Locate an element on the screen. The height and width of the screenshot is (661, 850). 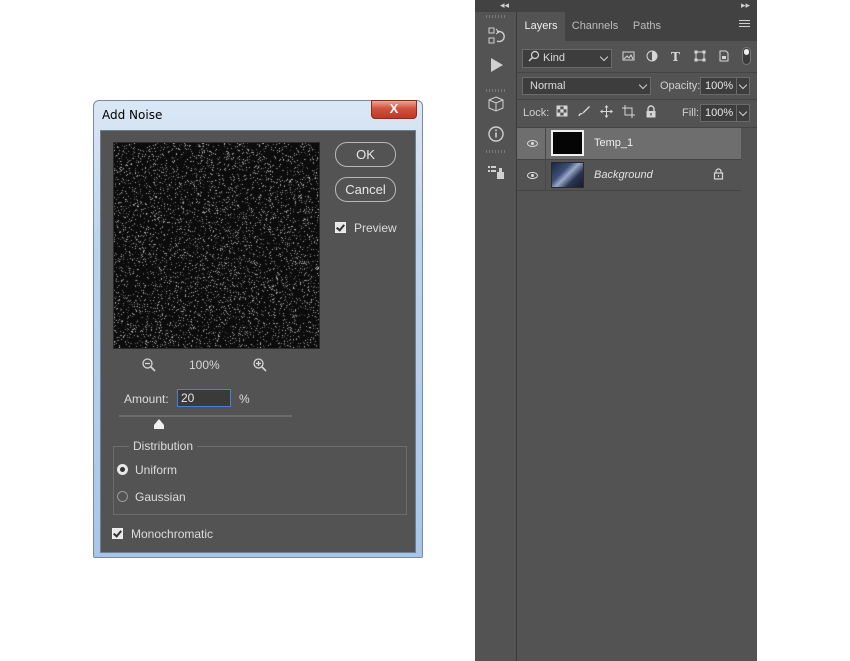
lock-artboard-icon is located at coordinates (628, 113).